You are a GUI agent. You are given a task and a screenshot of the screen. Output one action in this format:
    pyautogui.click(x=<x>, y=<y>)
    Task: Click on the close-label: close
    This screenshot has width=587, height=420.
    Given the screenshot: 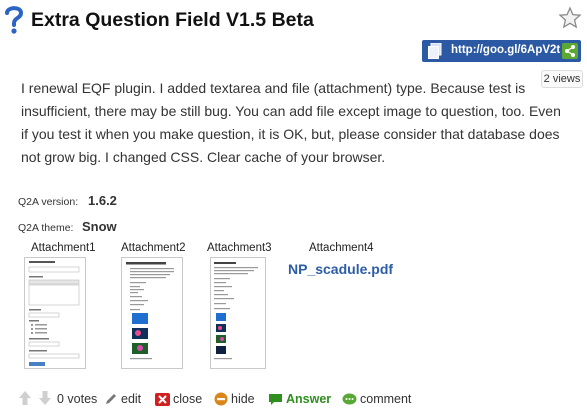 What is the action you would take?
    pyautogui.click(x=188, y=399)
    